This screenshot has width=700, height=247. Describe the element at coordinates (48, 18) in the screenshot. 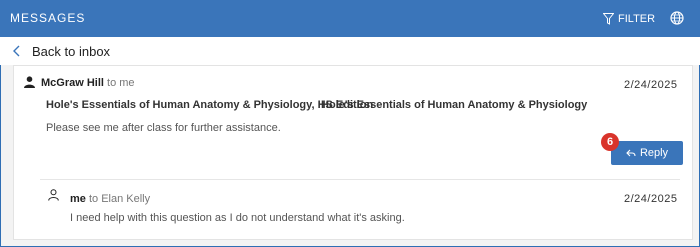

I see `page-title: MESSAGES` at that location.